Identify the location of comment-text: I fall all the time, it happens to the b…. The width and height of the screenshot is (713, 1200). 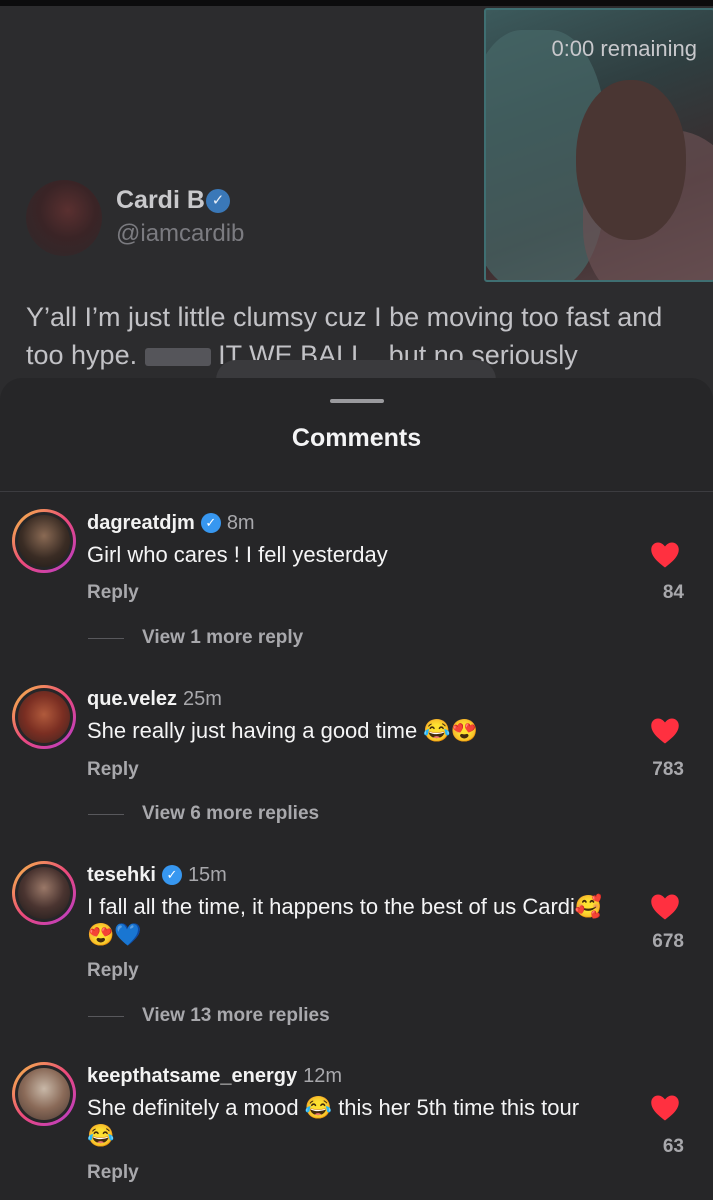
(345, 920).